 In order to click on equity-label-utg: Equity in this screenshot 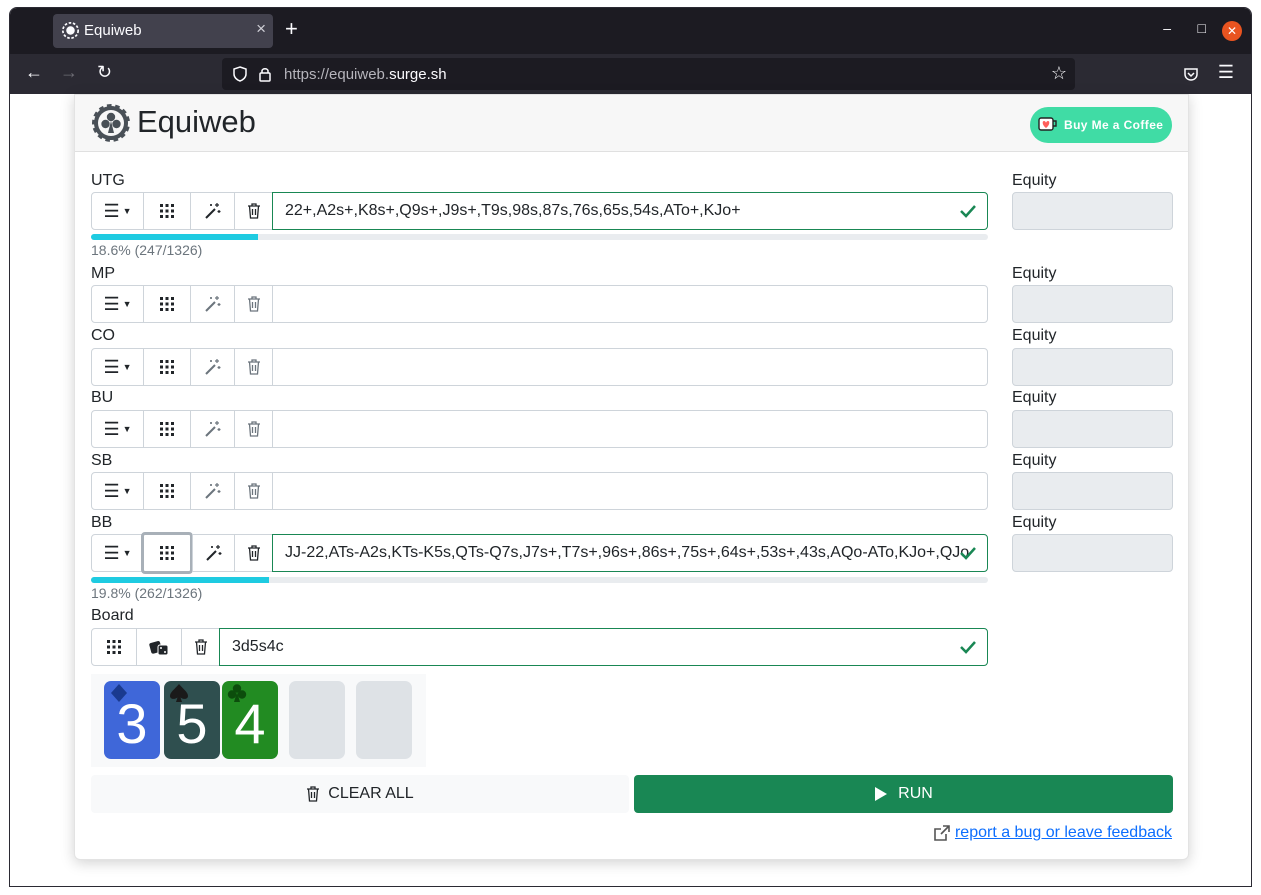, I will do `click(1034, 180)`.